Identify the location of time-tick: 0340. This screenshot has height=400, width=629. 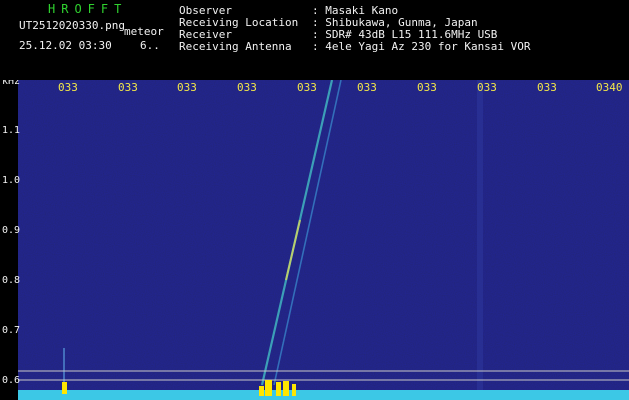
(609, 87).